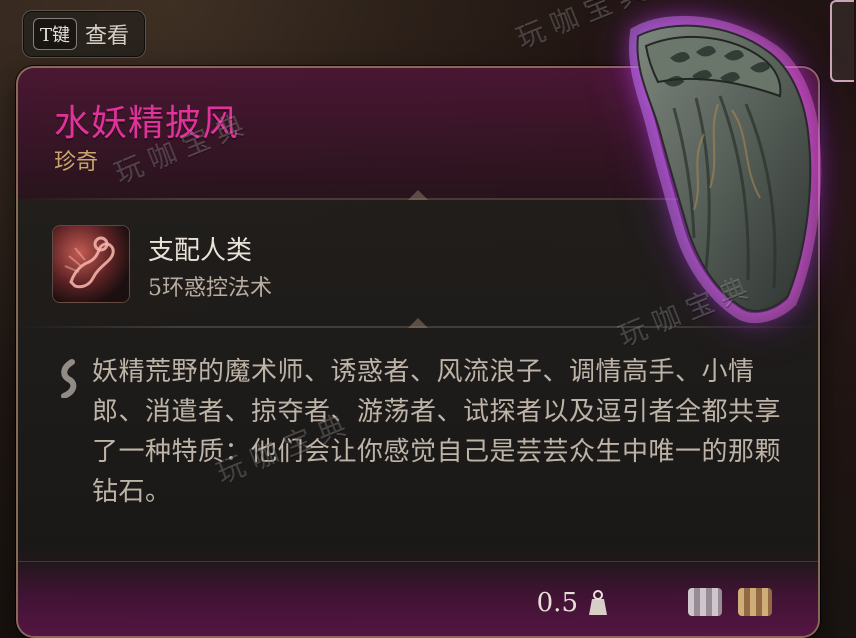  I want to click on granted-spell-row: 支配人类 5环惑控法术, so click(312, 265).